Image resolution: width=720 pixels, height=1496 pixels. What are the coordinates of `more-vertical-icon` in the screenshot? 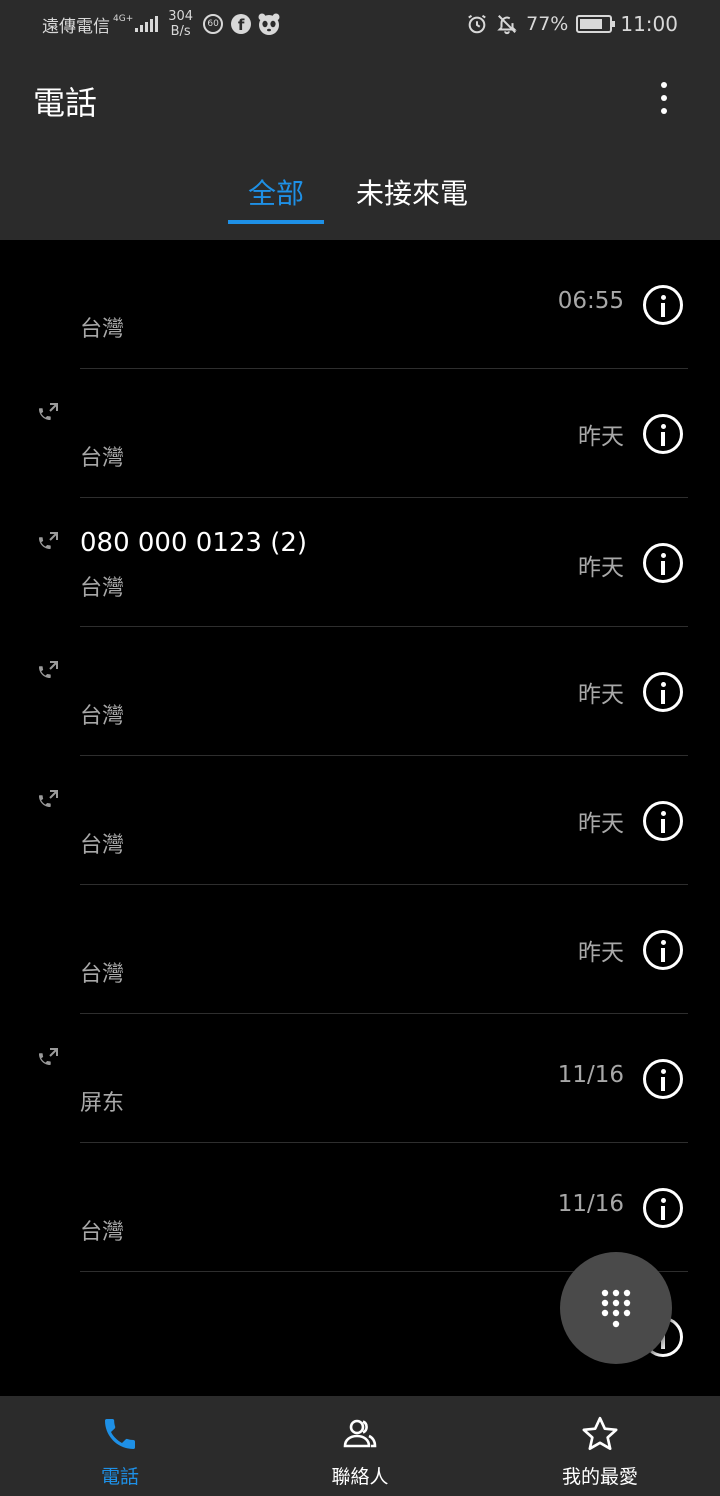 It's located at (664, 98).